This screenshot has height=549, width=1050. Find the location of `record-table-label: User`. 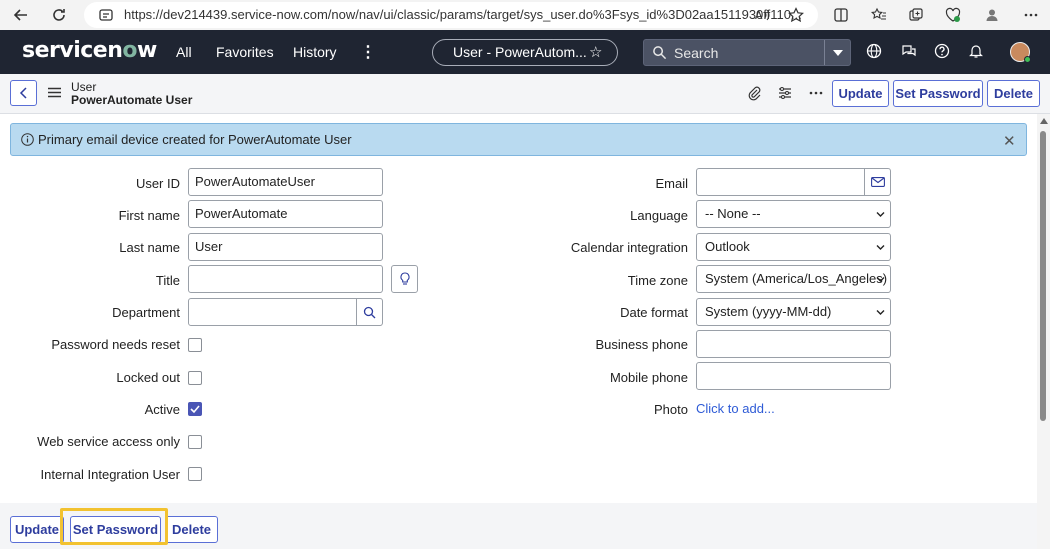

record-table-label: User is located at coordinates (84, 87).